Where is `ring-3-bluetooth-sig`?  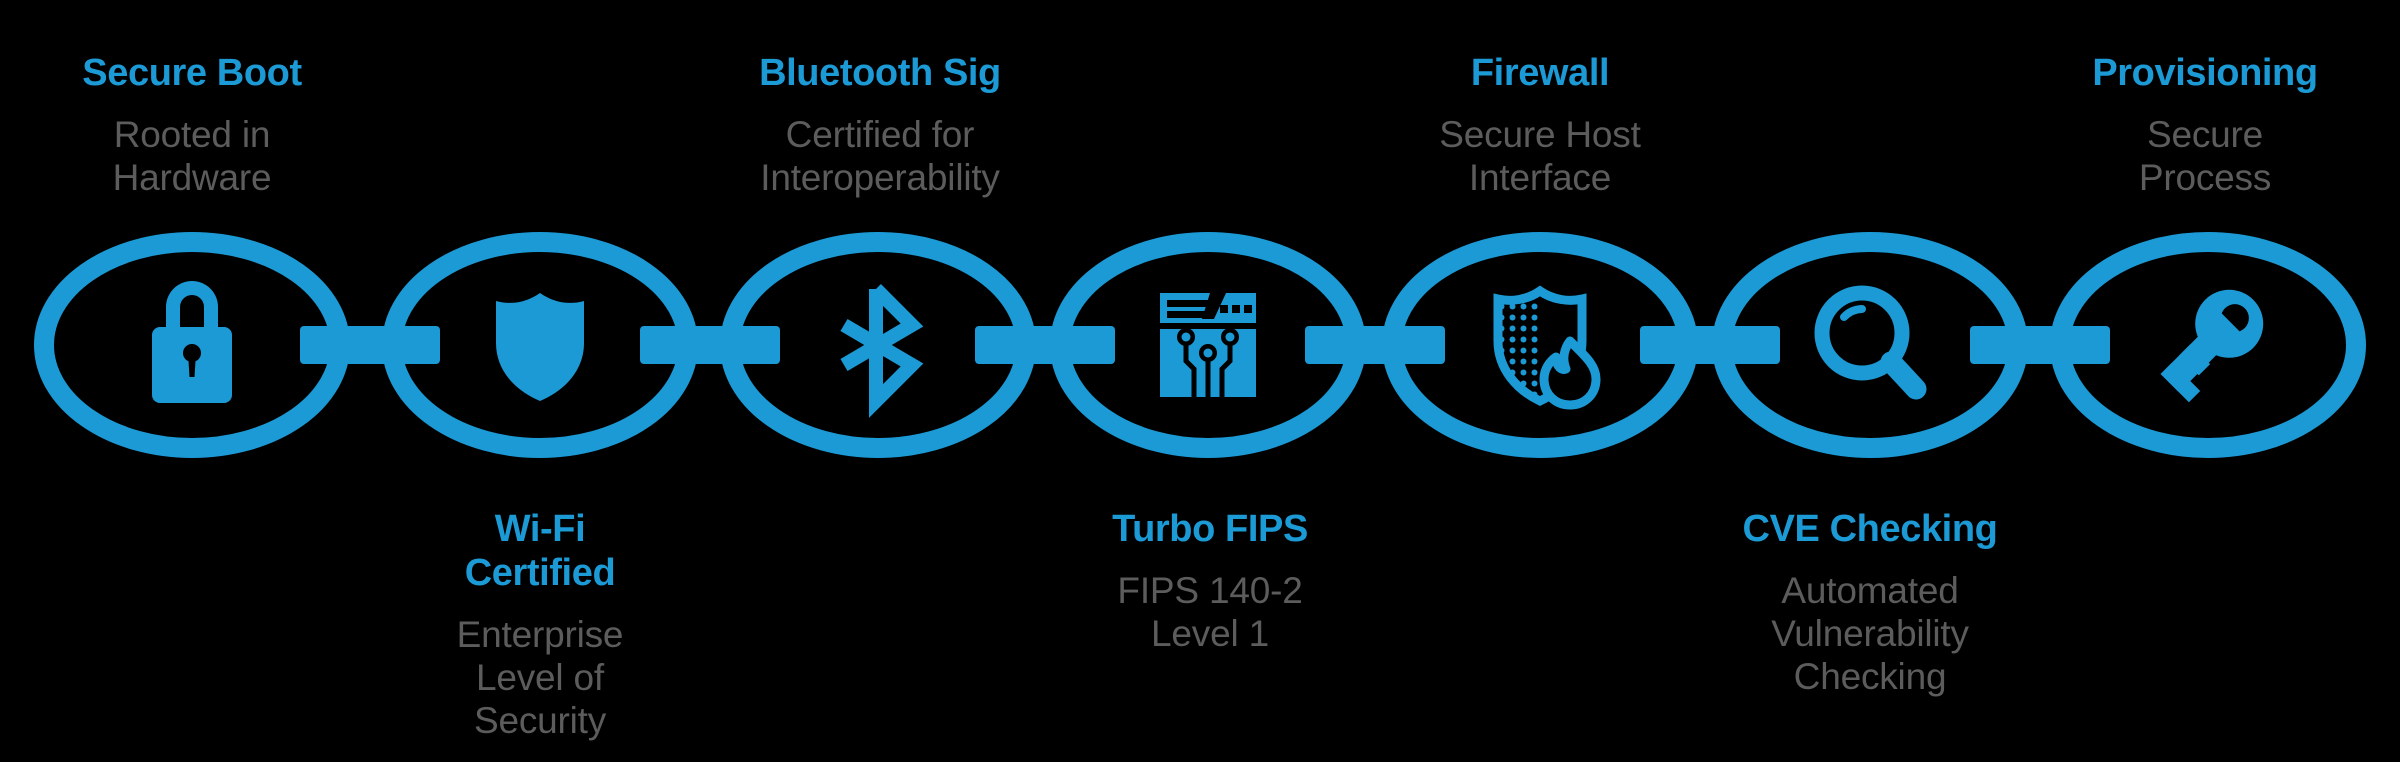
ring-3-bluetooth-sig is located at coordinates (878, 345).